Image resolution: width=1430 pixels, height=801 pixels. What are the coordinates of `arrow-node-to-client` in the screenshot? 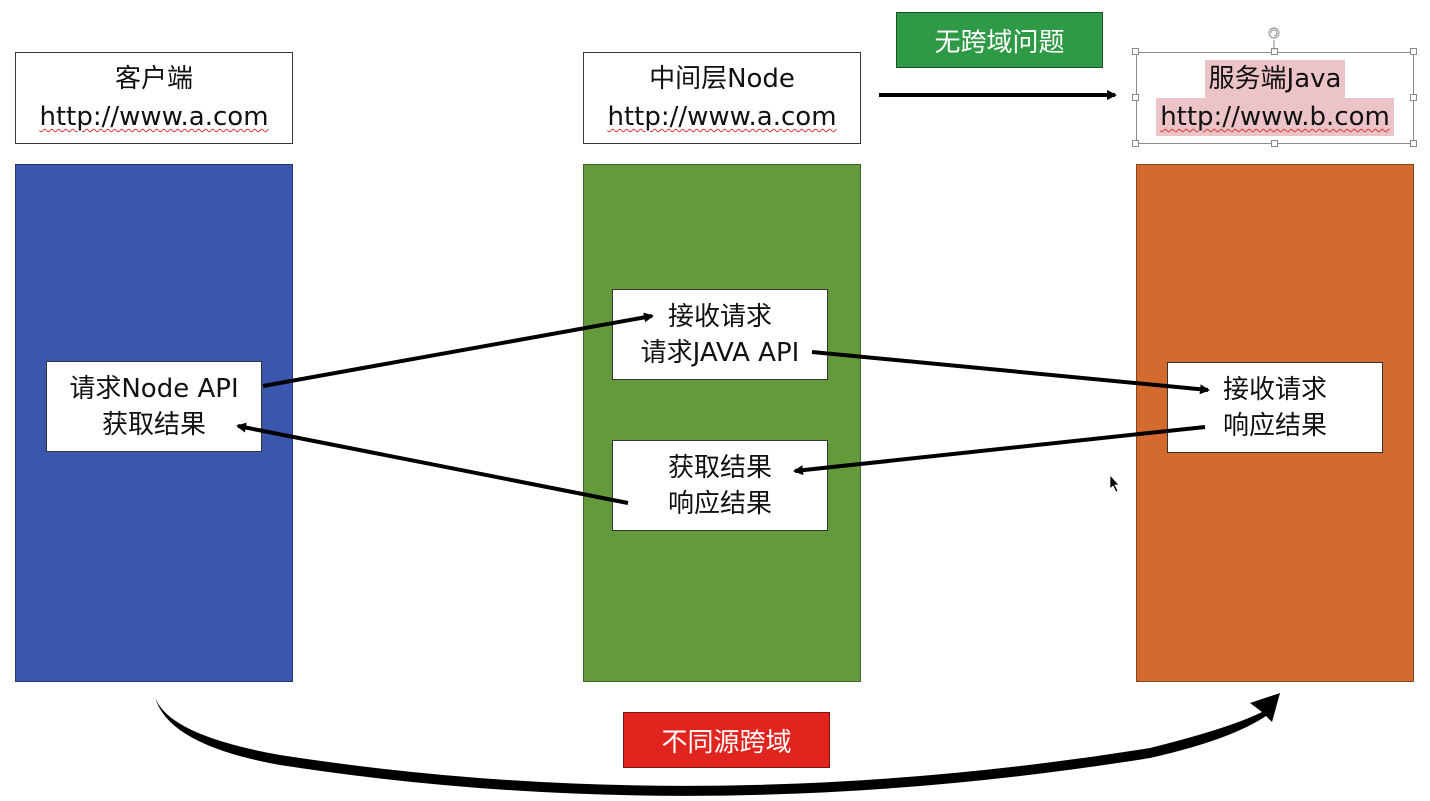 It's located at (432, 463).